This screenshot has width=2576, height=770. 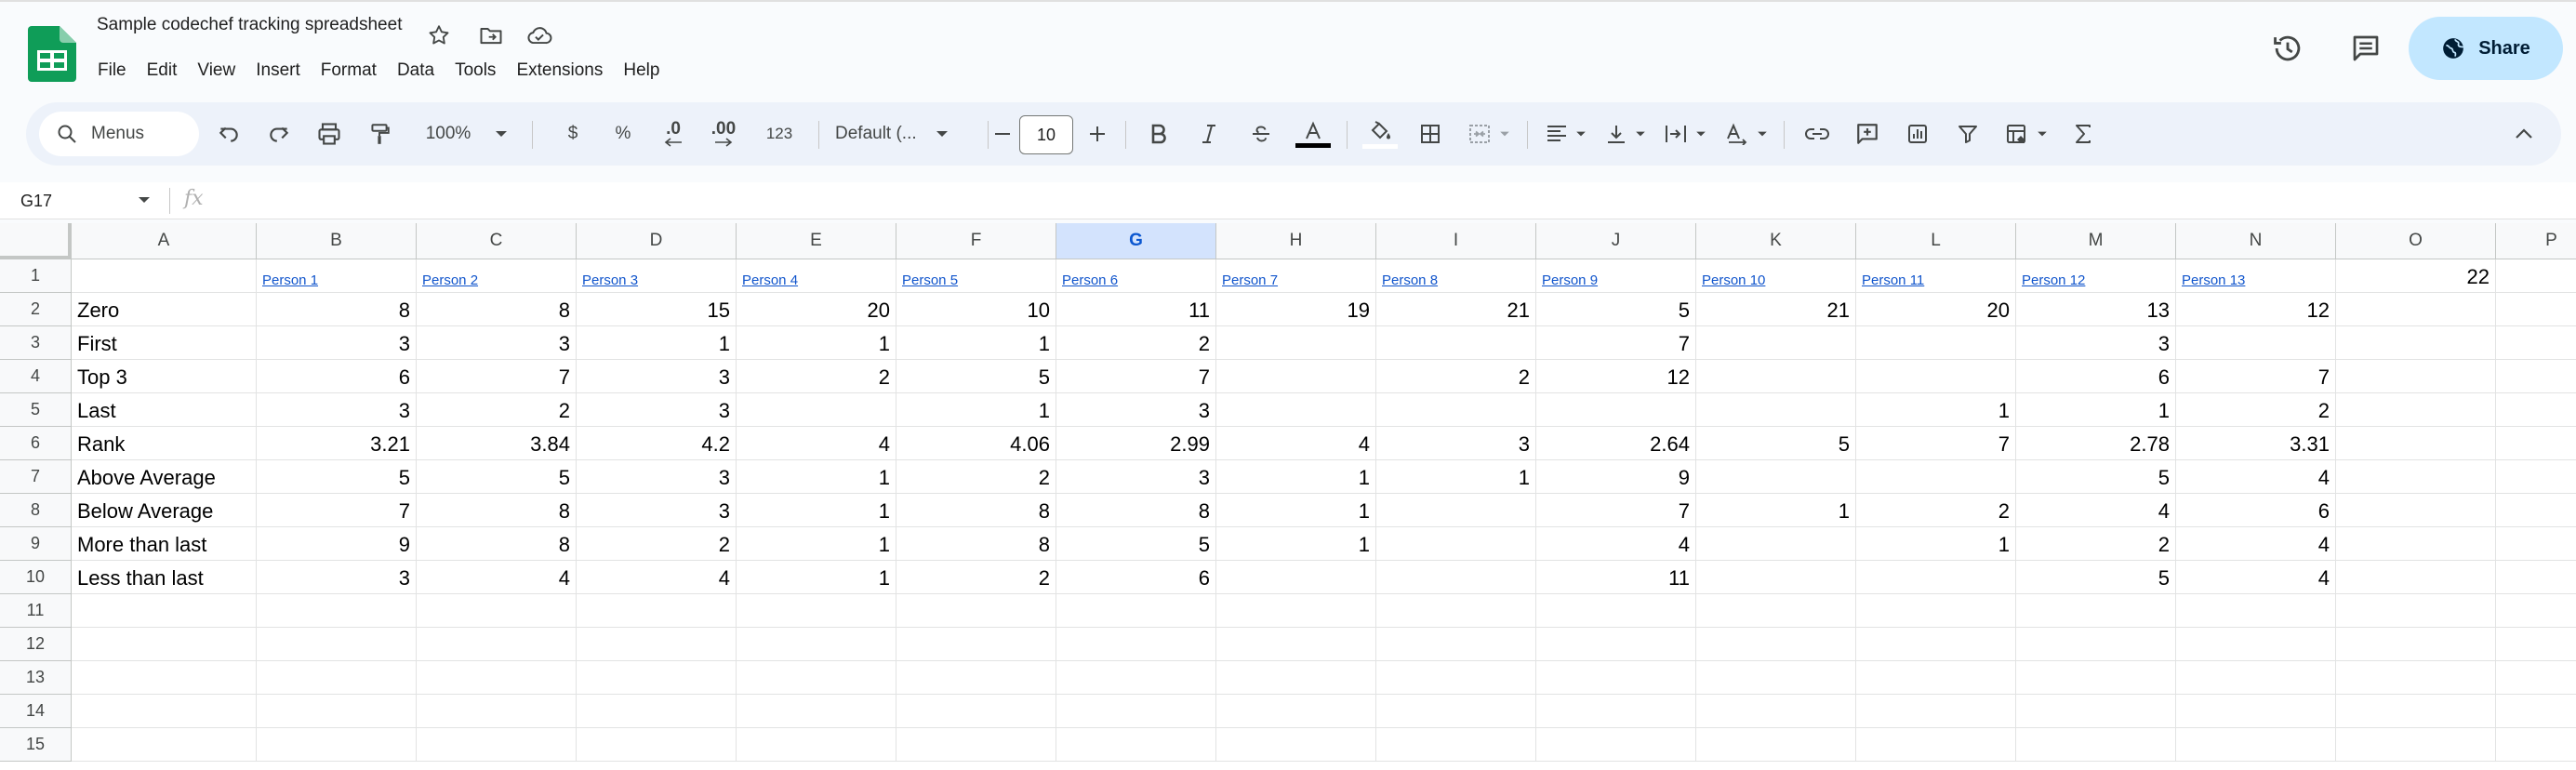 What do you see at coordinates (816, 410) in the screenshot?
I see `cell-e5` at bounding box center [816, 410].